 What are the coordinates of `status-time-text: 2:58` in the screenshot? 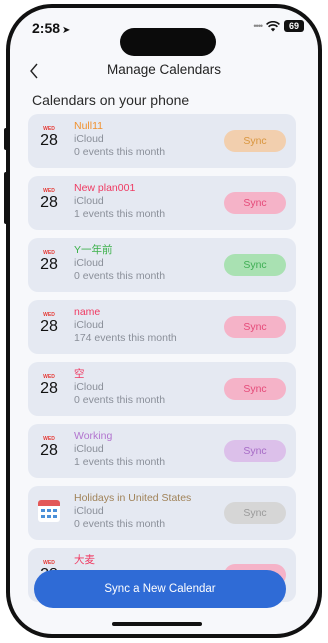 It's located at (46, 28).